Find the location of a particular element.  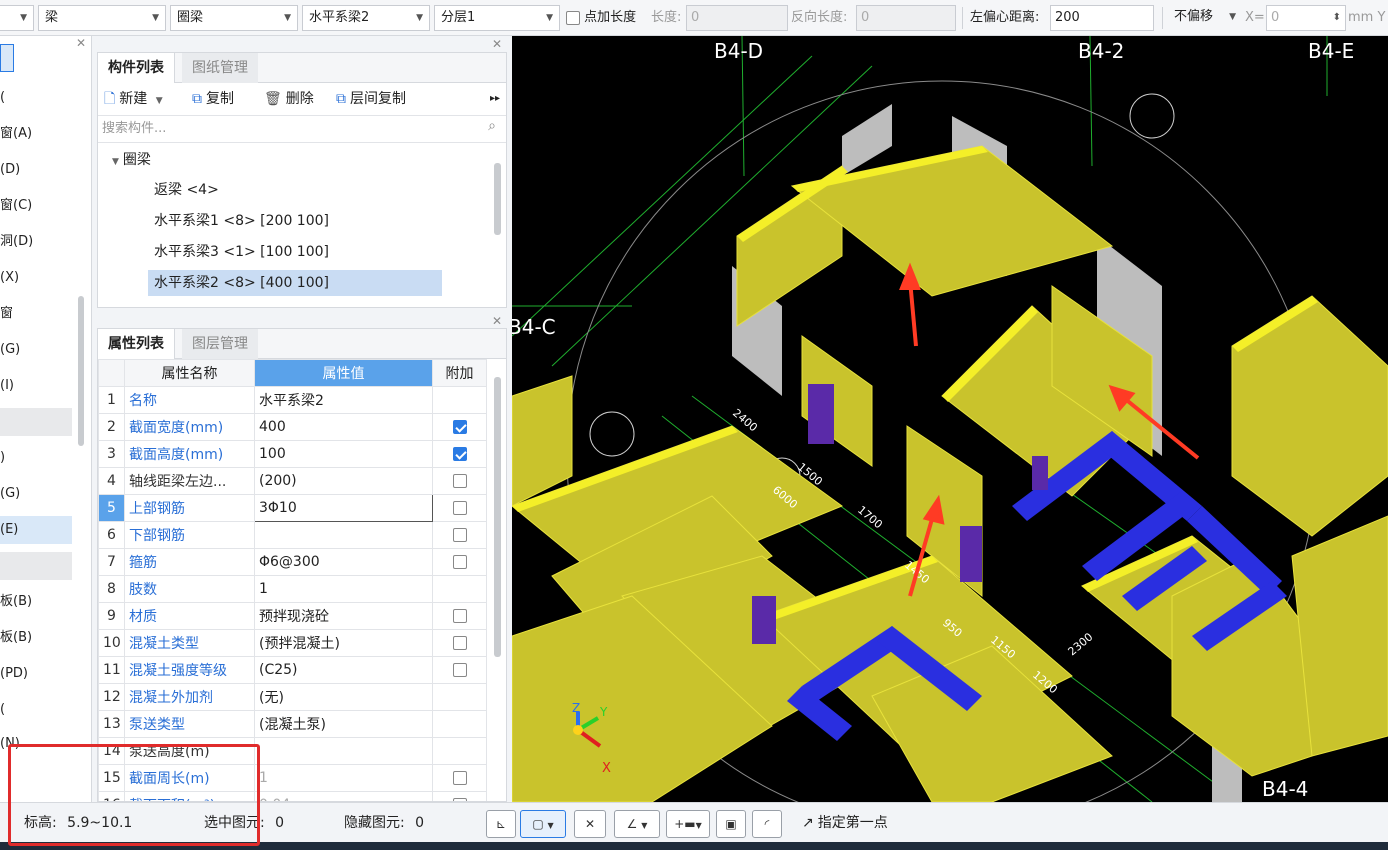

property-value: 400 is located at coordinates (343, 427).